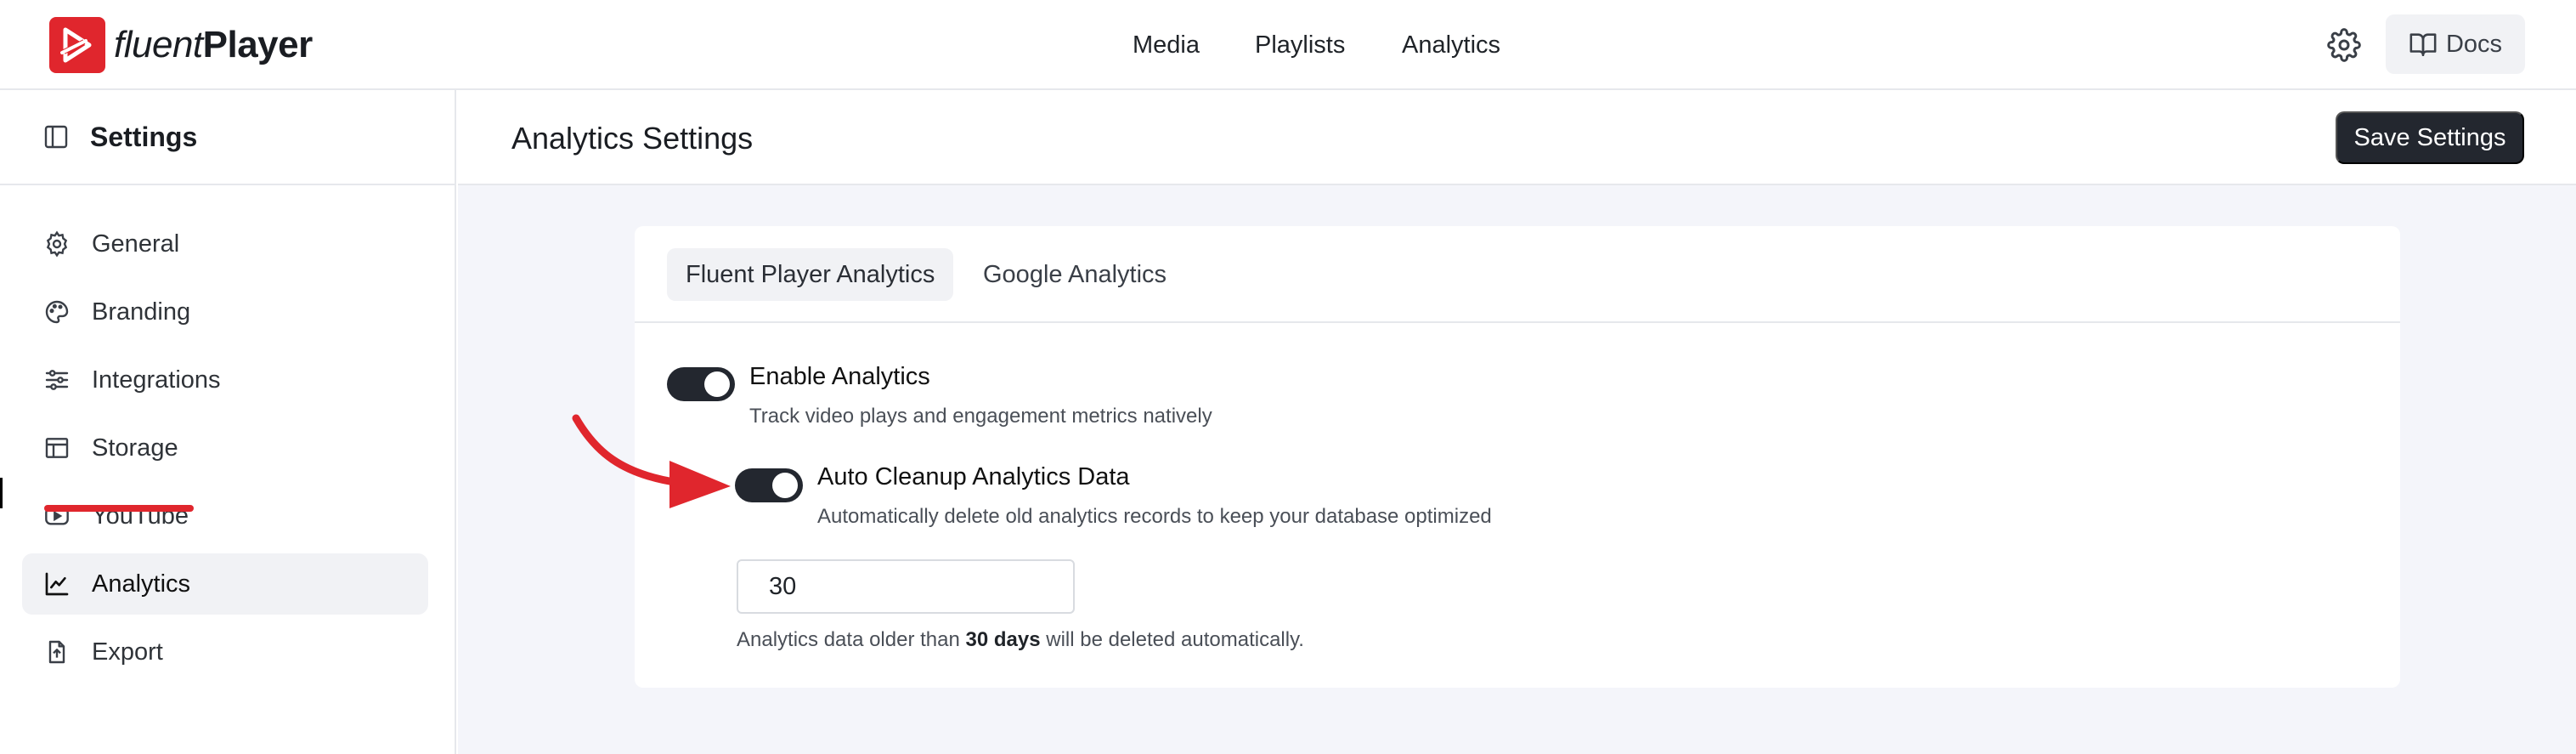  What do you see at coordinates (225, 516) in the screenshot?
I see `sidebar-item-youtube: YouTube` at bounding box center [225, 516].